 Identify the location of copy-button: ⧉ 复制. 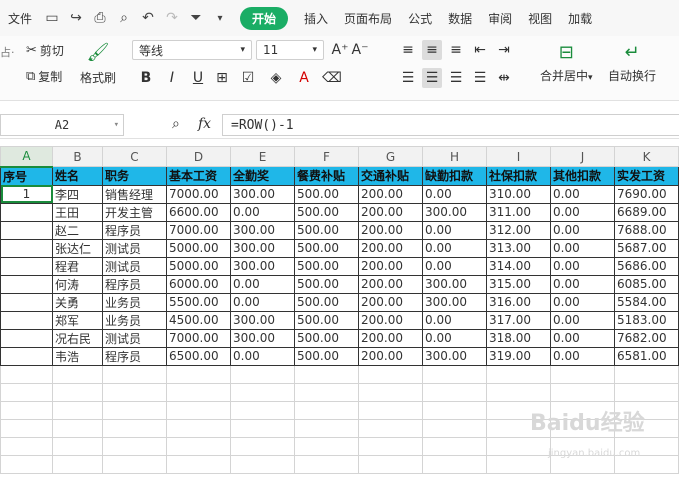
(44, 76).